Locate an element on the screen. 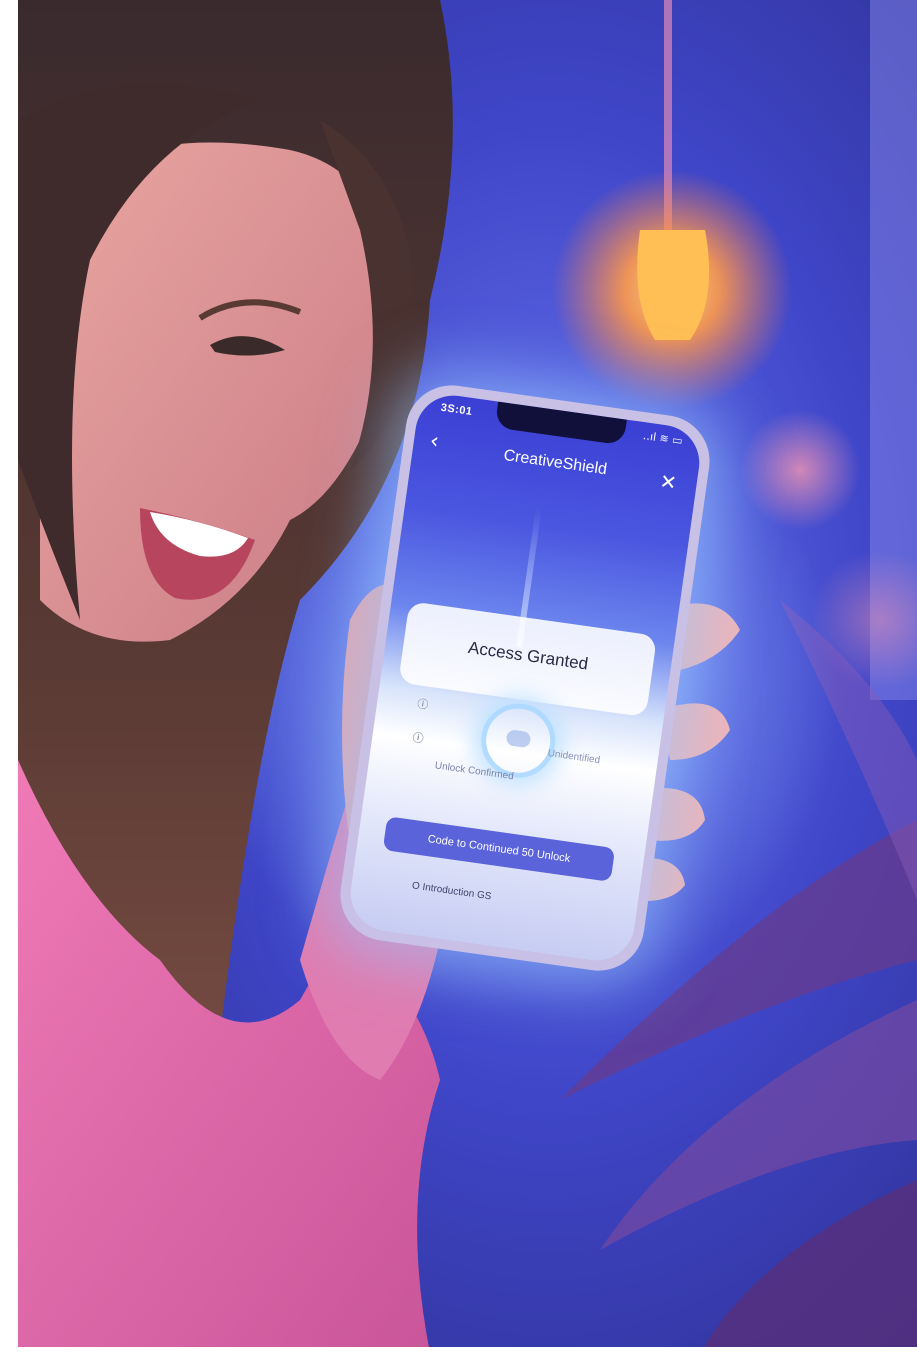  left-border is located at coordinates (9, 676).